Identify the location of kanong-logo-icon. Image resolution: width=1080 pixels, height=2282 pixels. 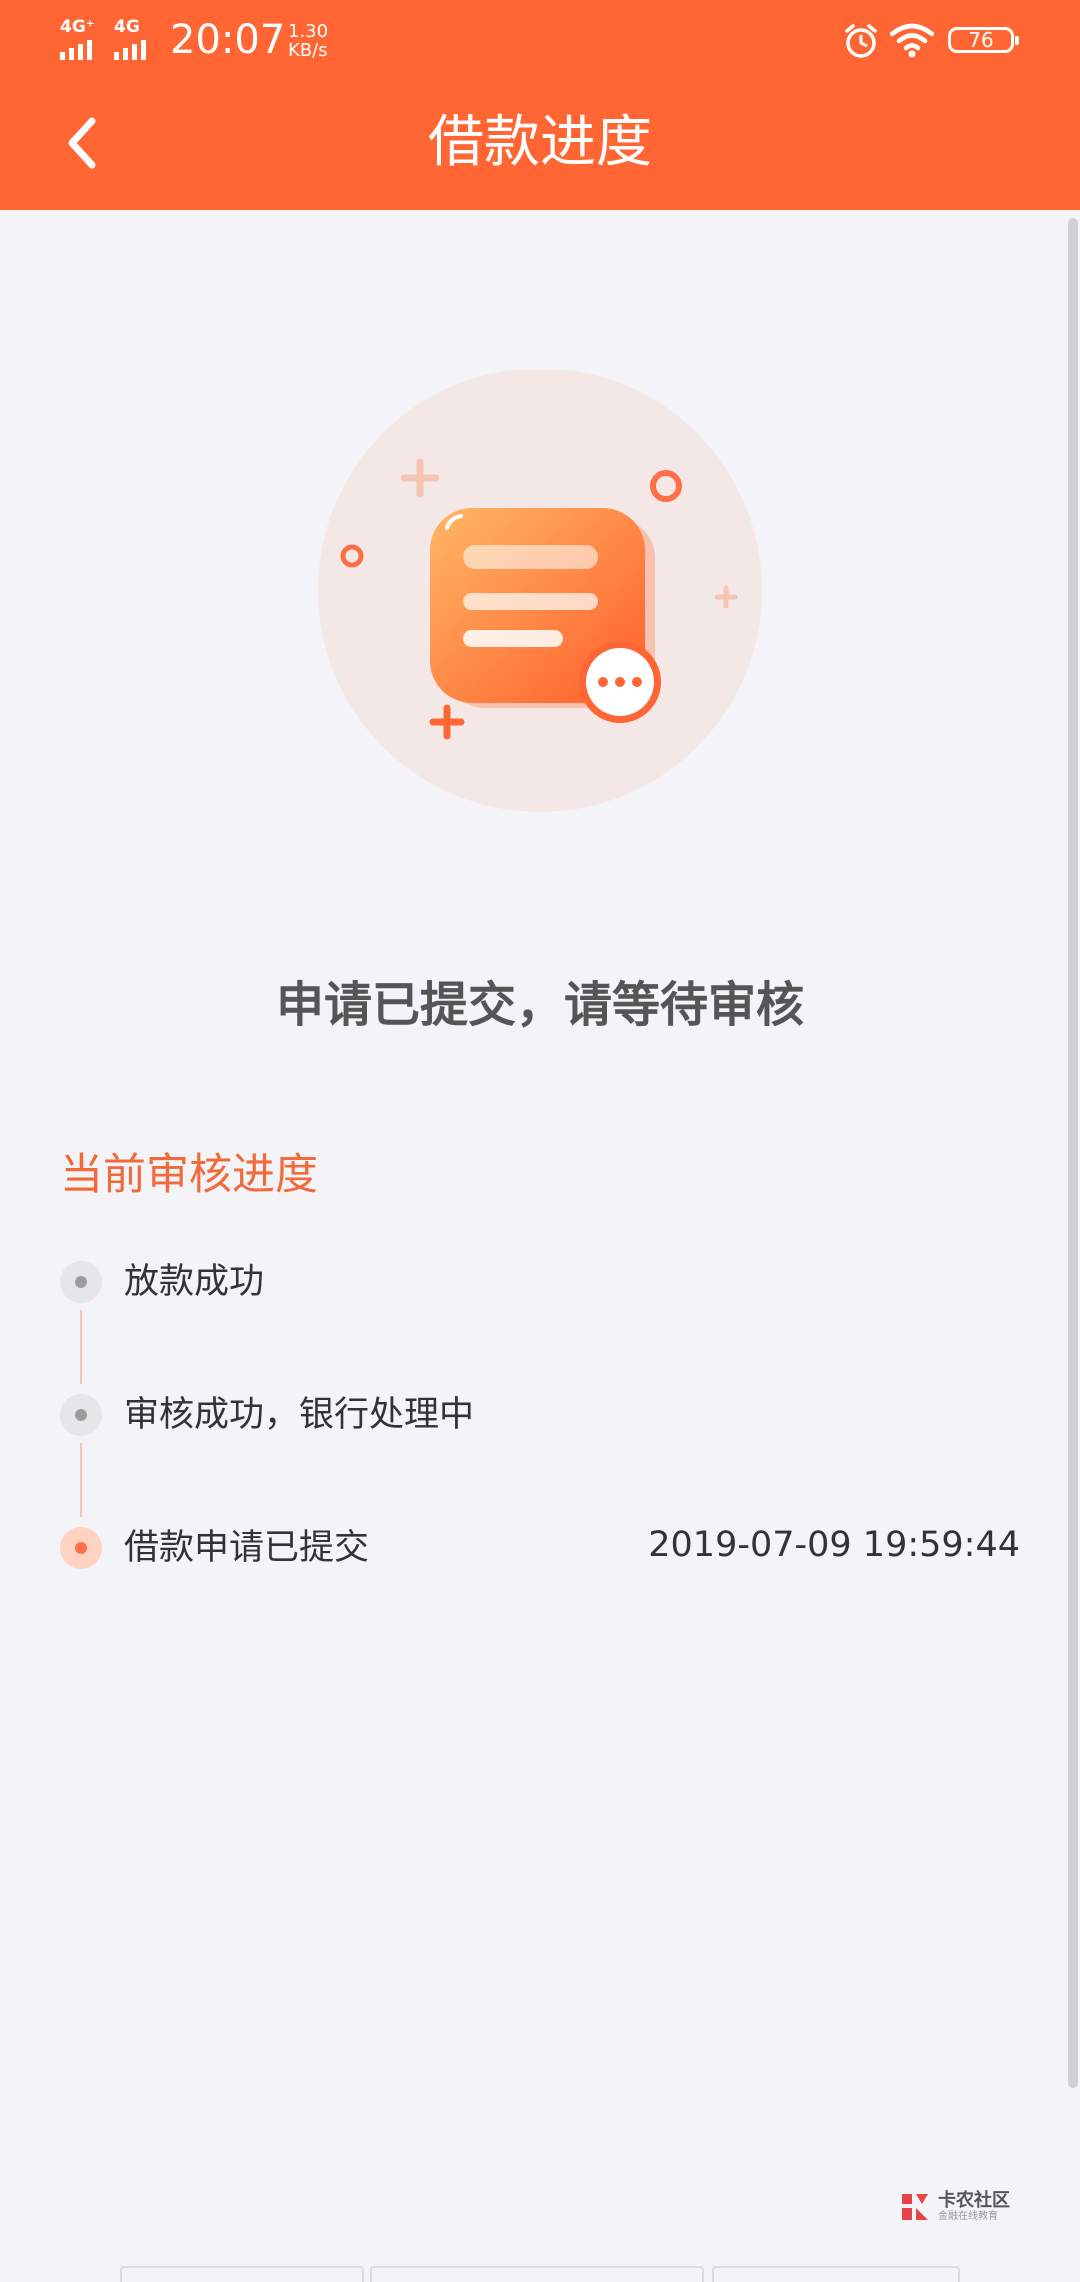
(915, 2207).